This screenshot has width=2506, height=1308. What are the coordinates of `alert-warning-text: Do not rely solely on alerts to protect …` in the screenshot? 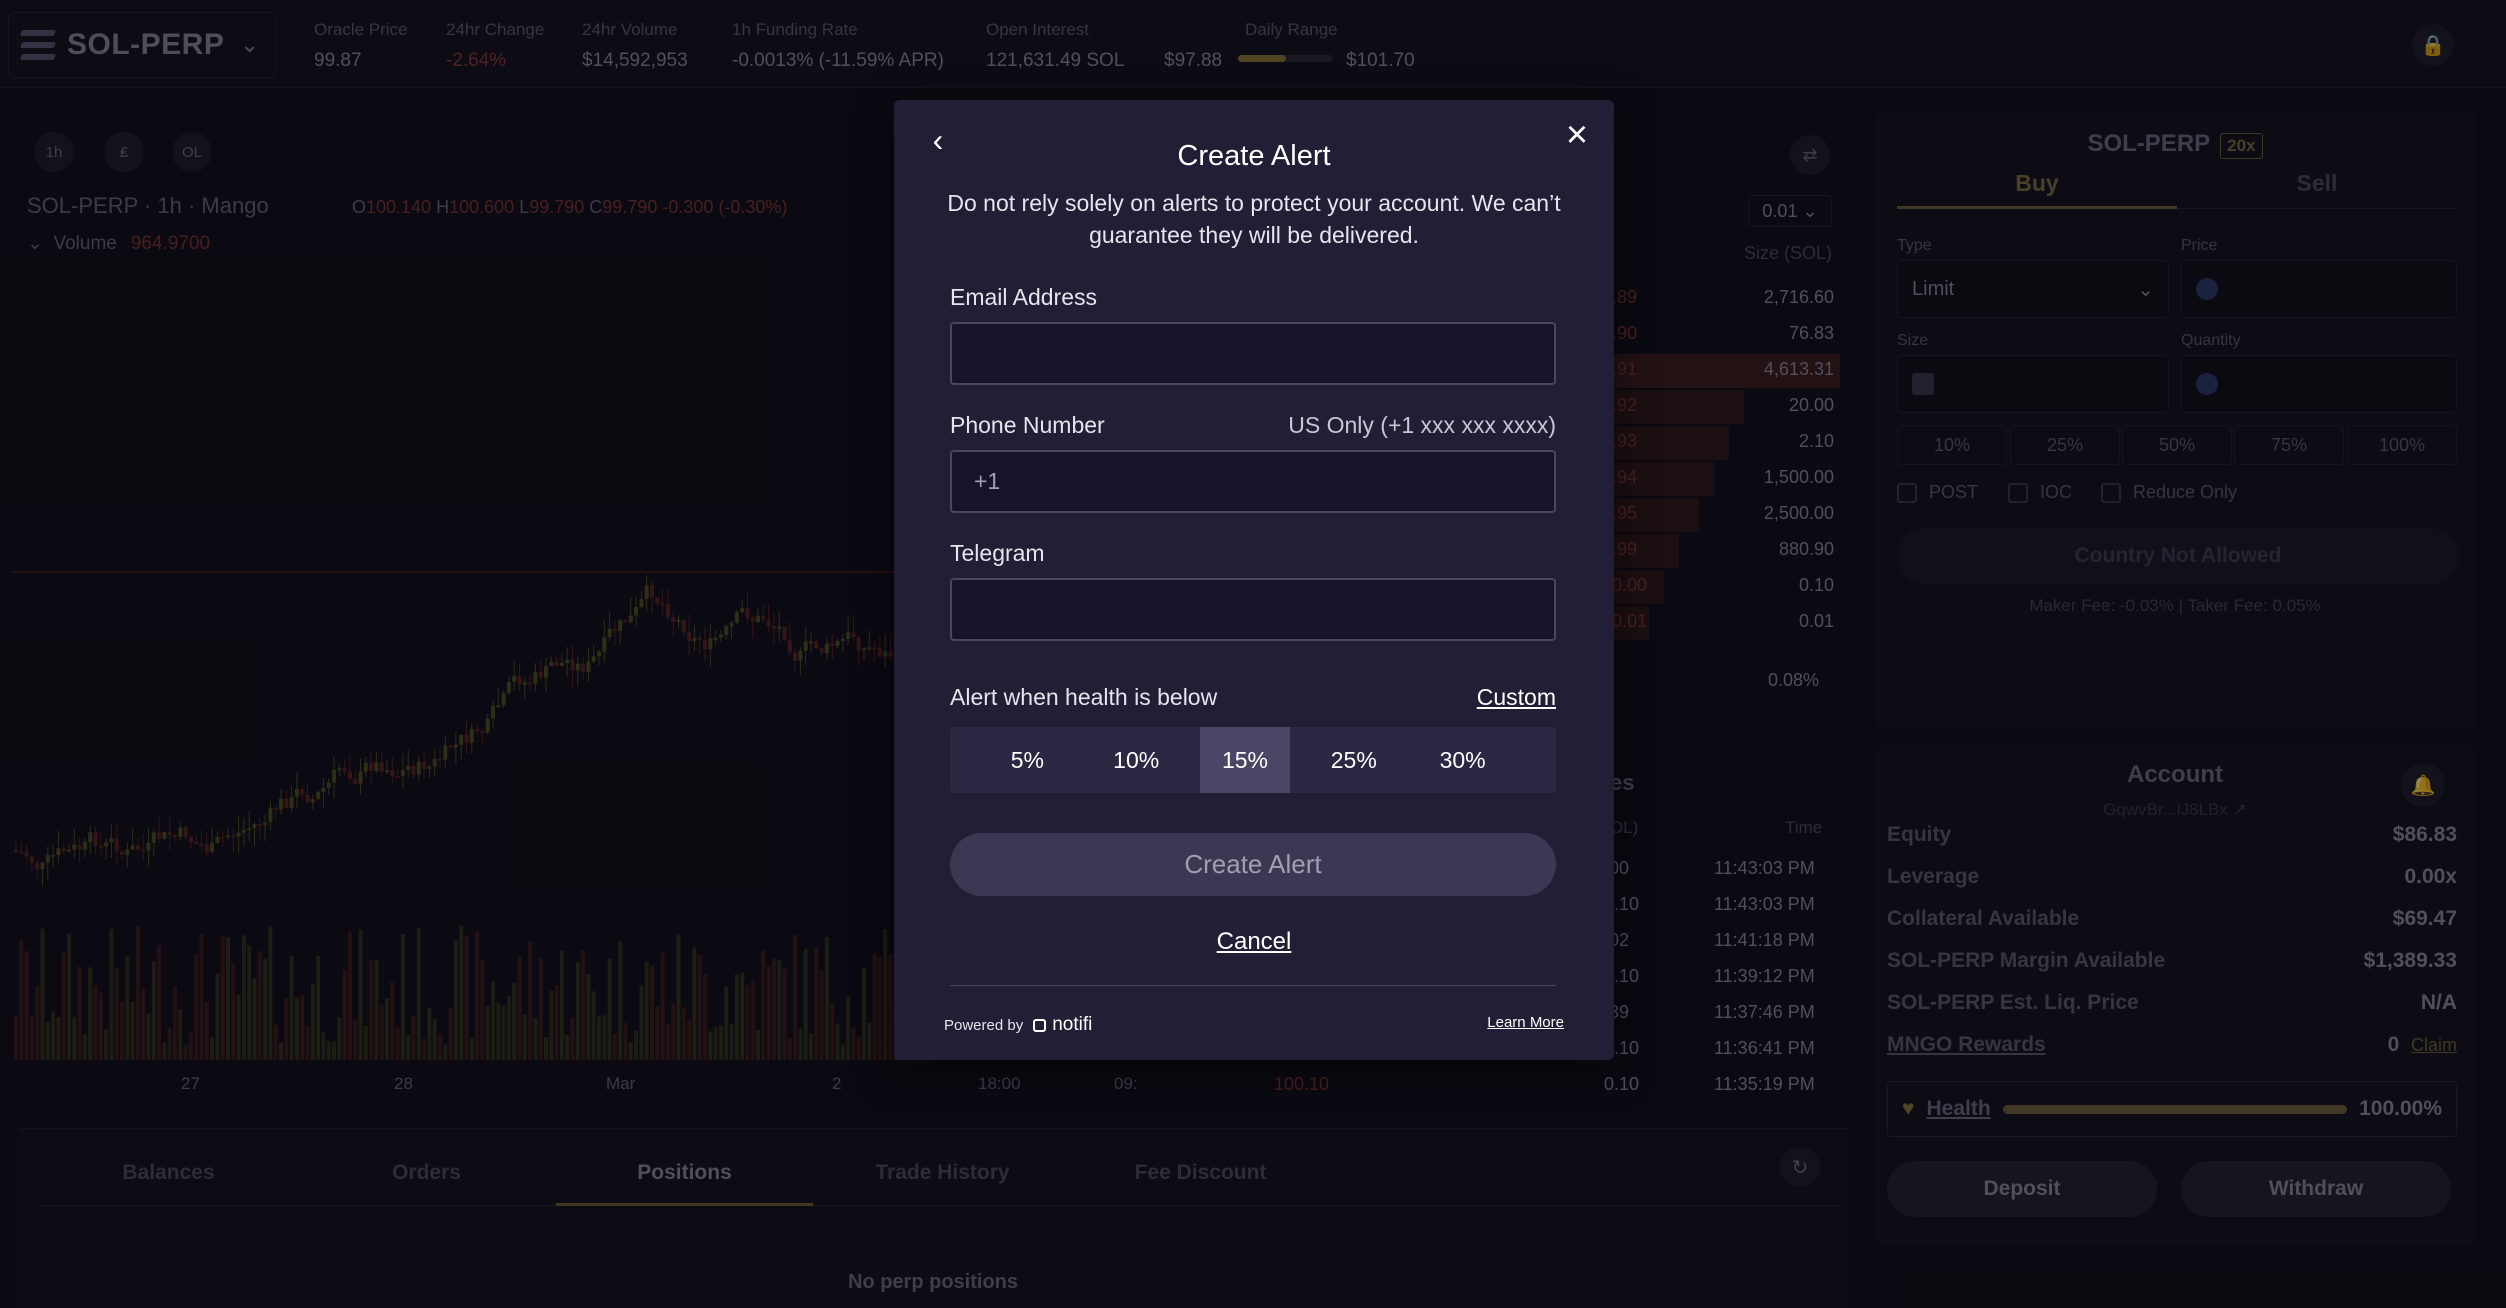 It's located at (1254, 219).